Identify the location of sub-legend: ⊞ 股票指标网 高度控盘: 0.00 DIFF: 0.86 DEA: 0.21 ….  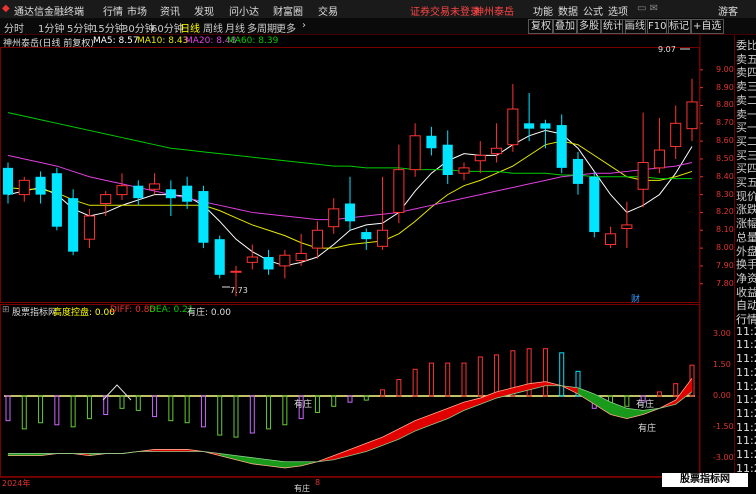
(350, 311).